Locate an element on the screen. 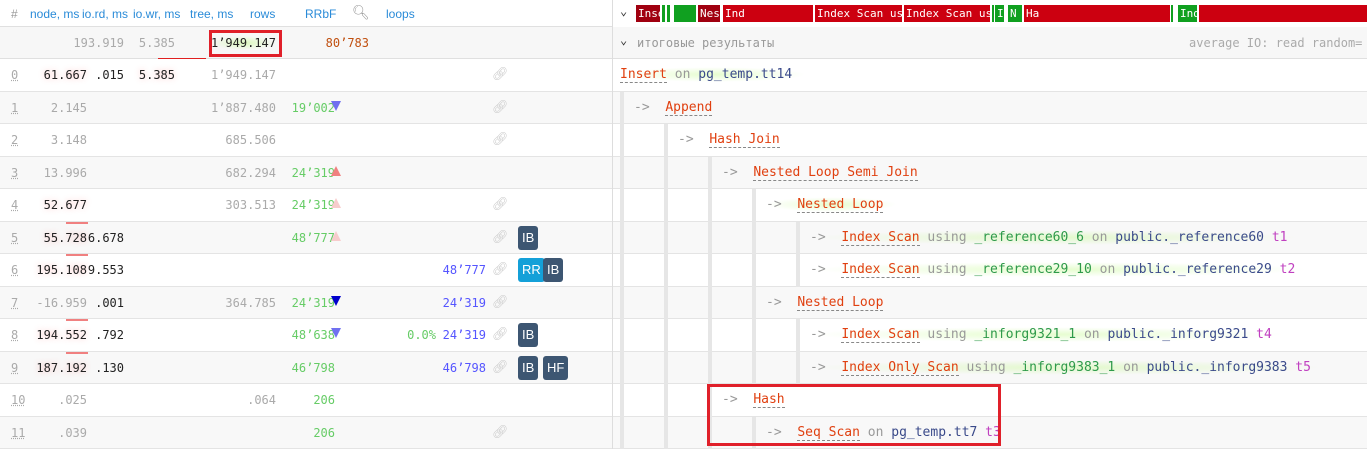 The height and width of the screenshot is (449, 1367). row-number: 11 is located at coordinates (18, 433).